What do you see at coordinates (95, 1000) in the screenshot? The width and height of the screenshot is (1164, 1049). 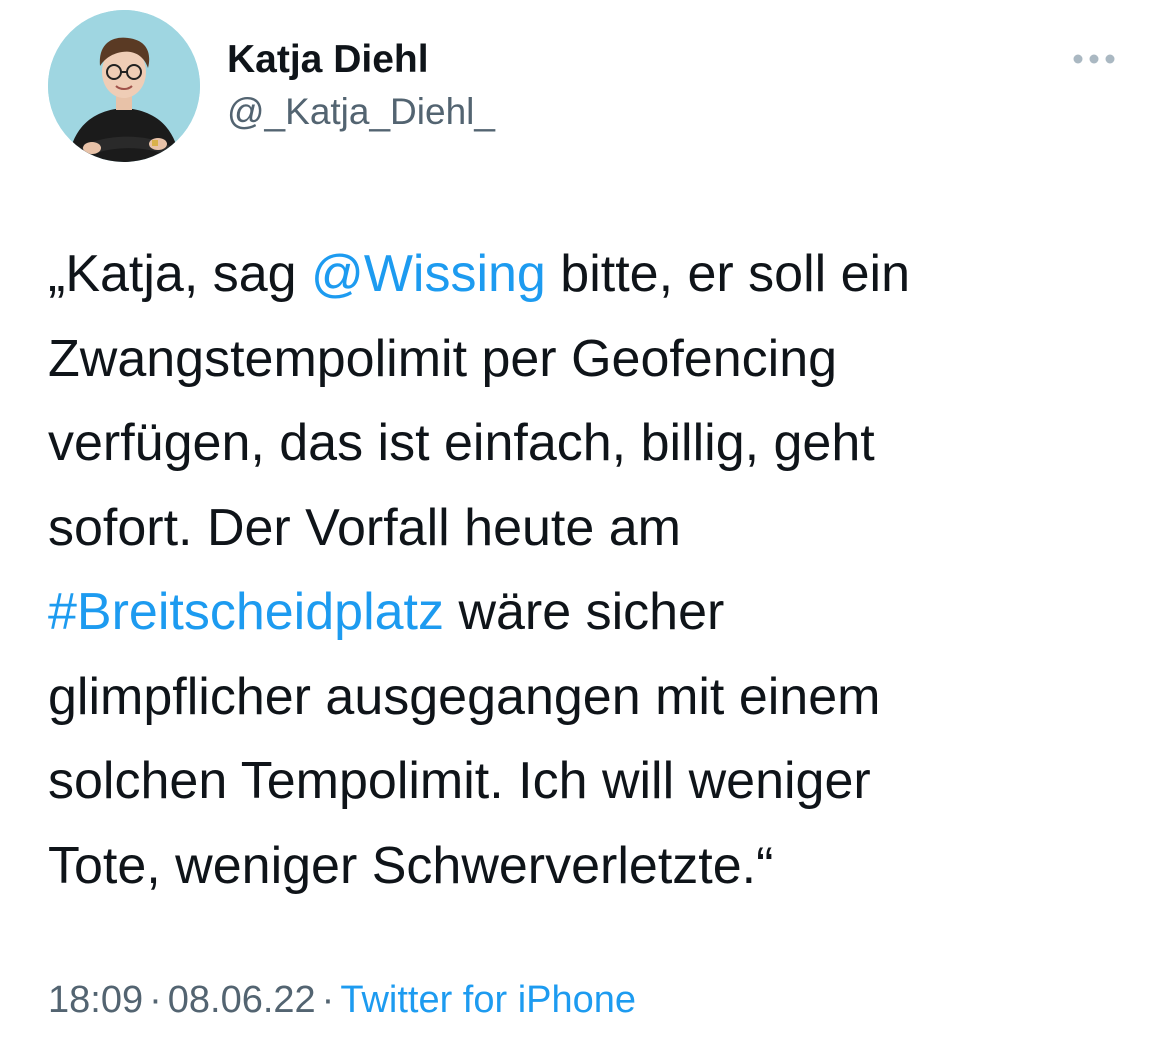 I see `tweet-time: 18:09` at bounding box center [95, 1000].